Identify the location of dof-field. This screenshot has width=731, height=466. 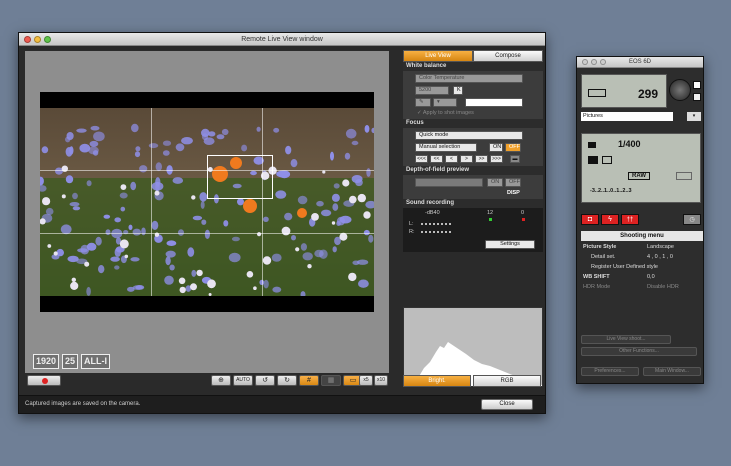
(449, 182).